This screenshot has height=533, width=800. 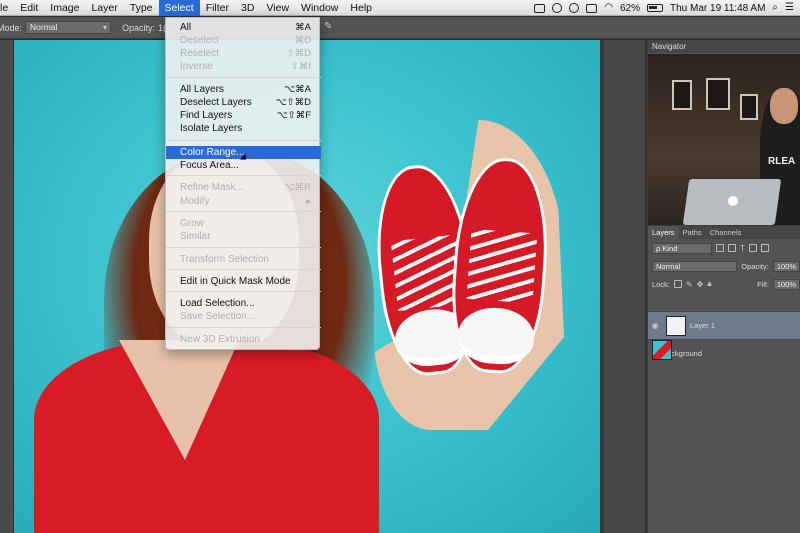 I want to click on menu-file: le, so click(x=7, y=8).